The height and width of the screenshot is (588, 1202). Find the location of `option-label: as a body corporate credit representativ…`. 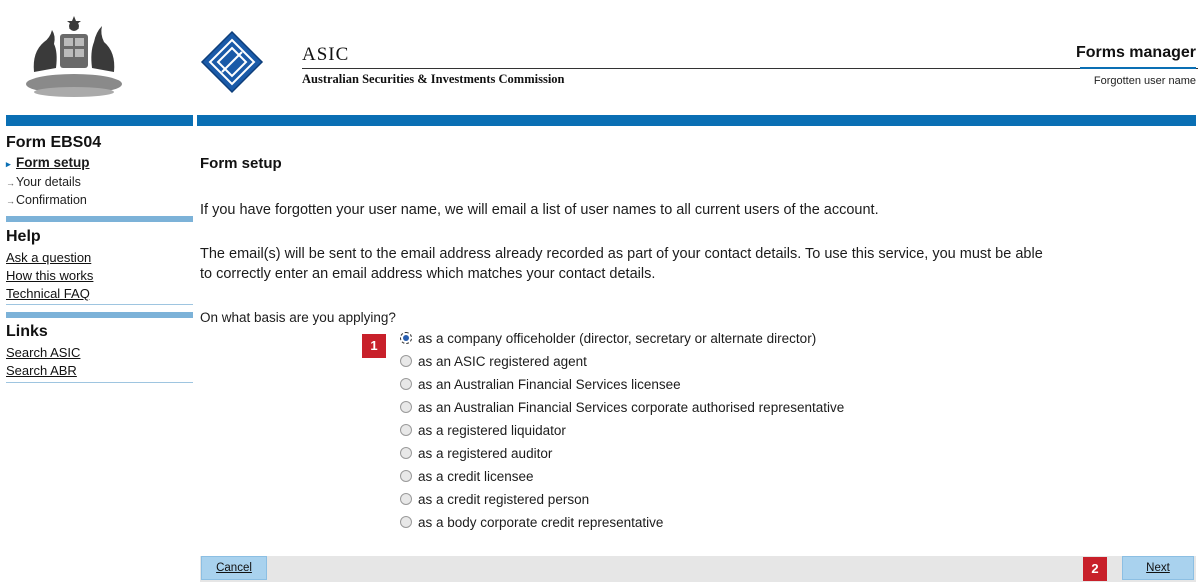

option-label: as a body corporate credit representativ… is located at coordinates (541, 522).